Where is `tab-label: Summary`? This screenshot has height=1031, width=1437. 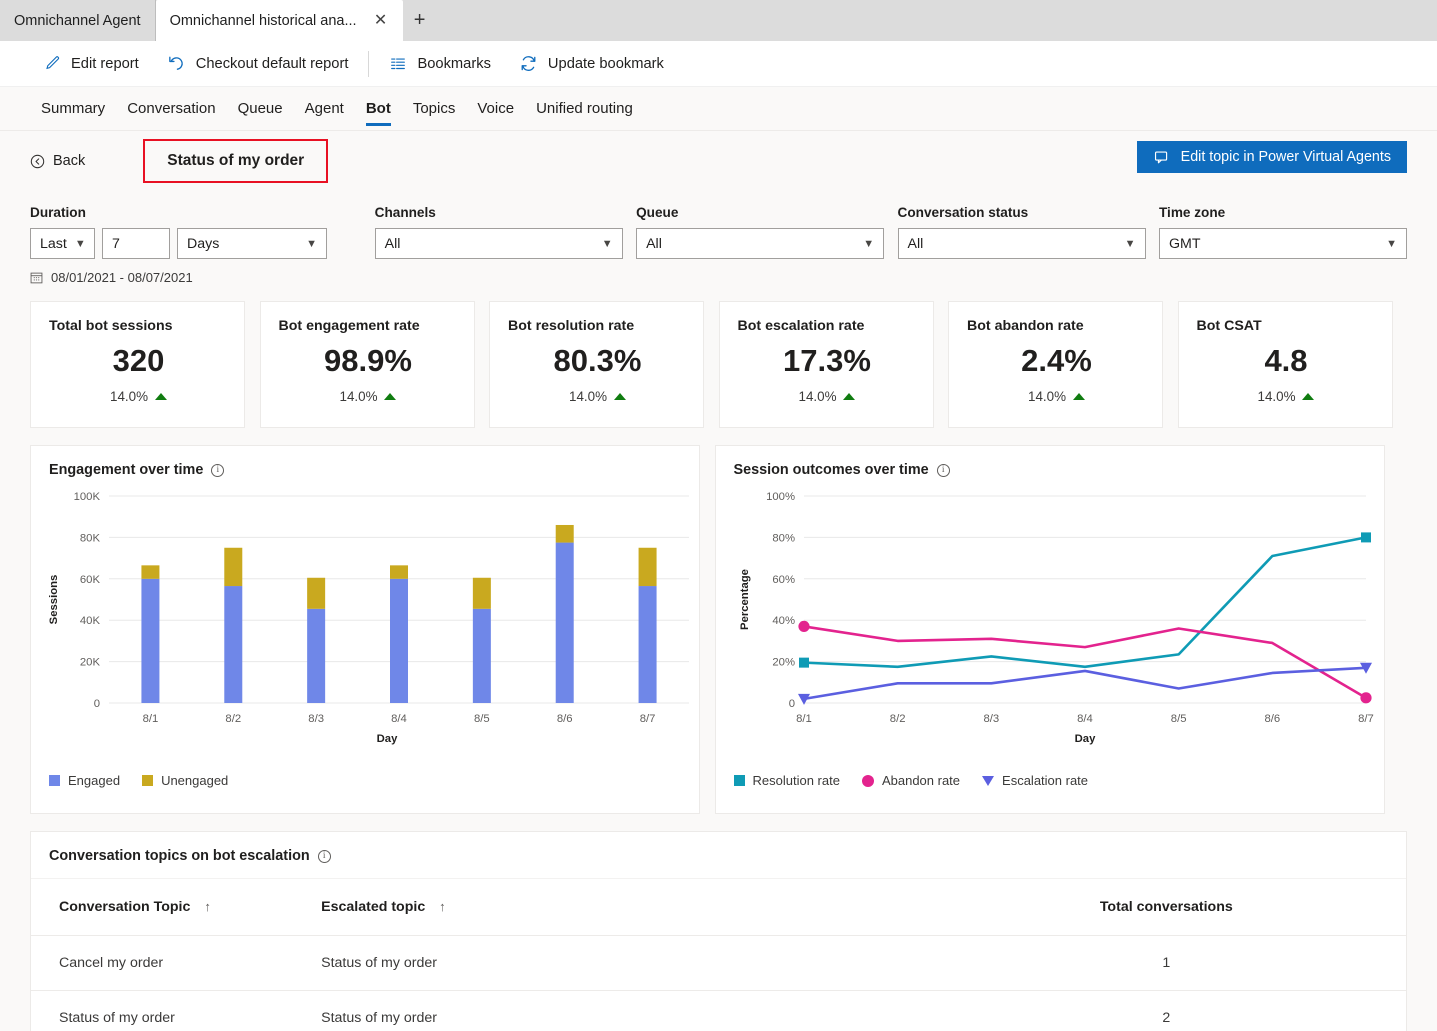
tab-label: Summary is located at coordinates (73, 108).